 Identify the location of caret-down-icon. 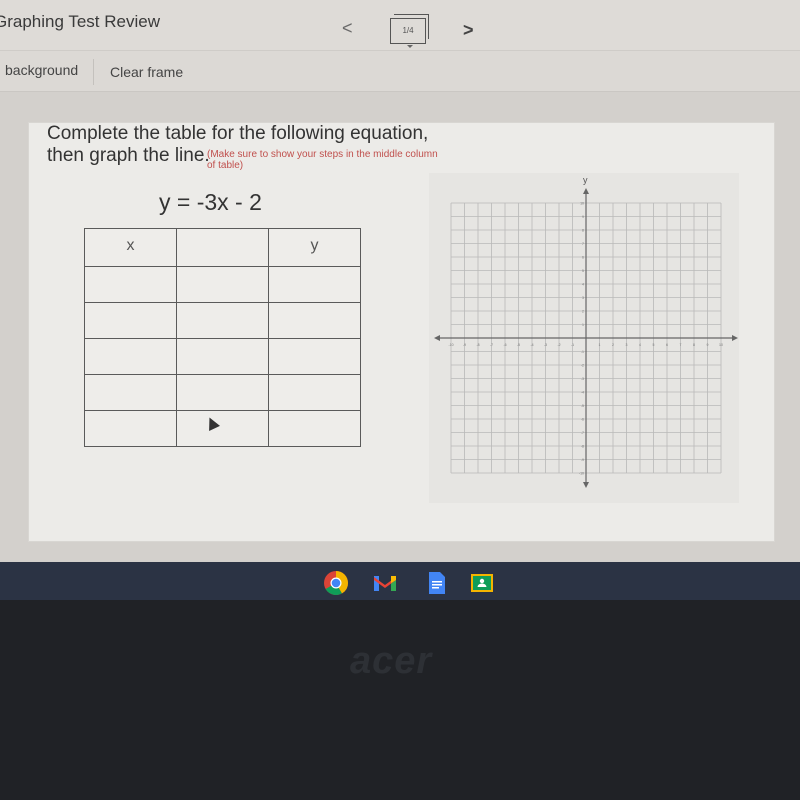
(410, 46).